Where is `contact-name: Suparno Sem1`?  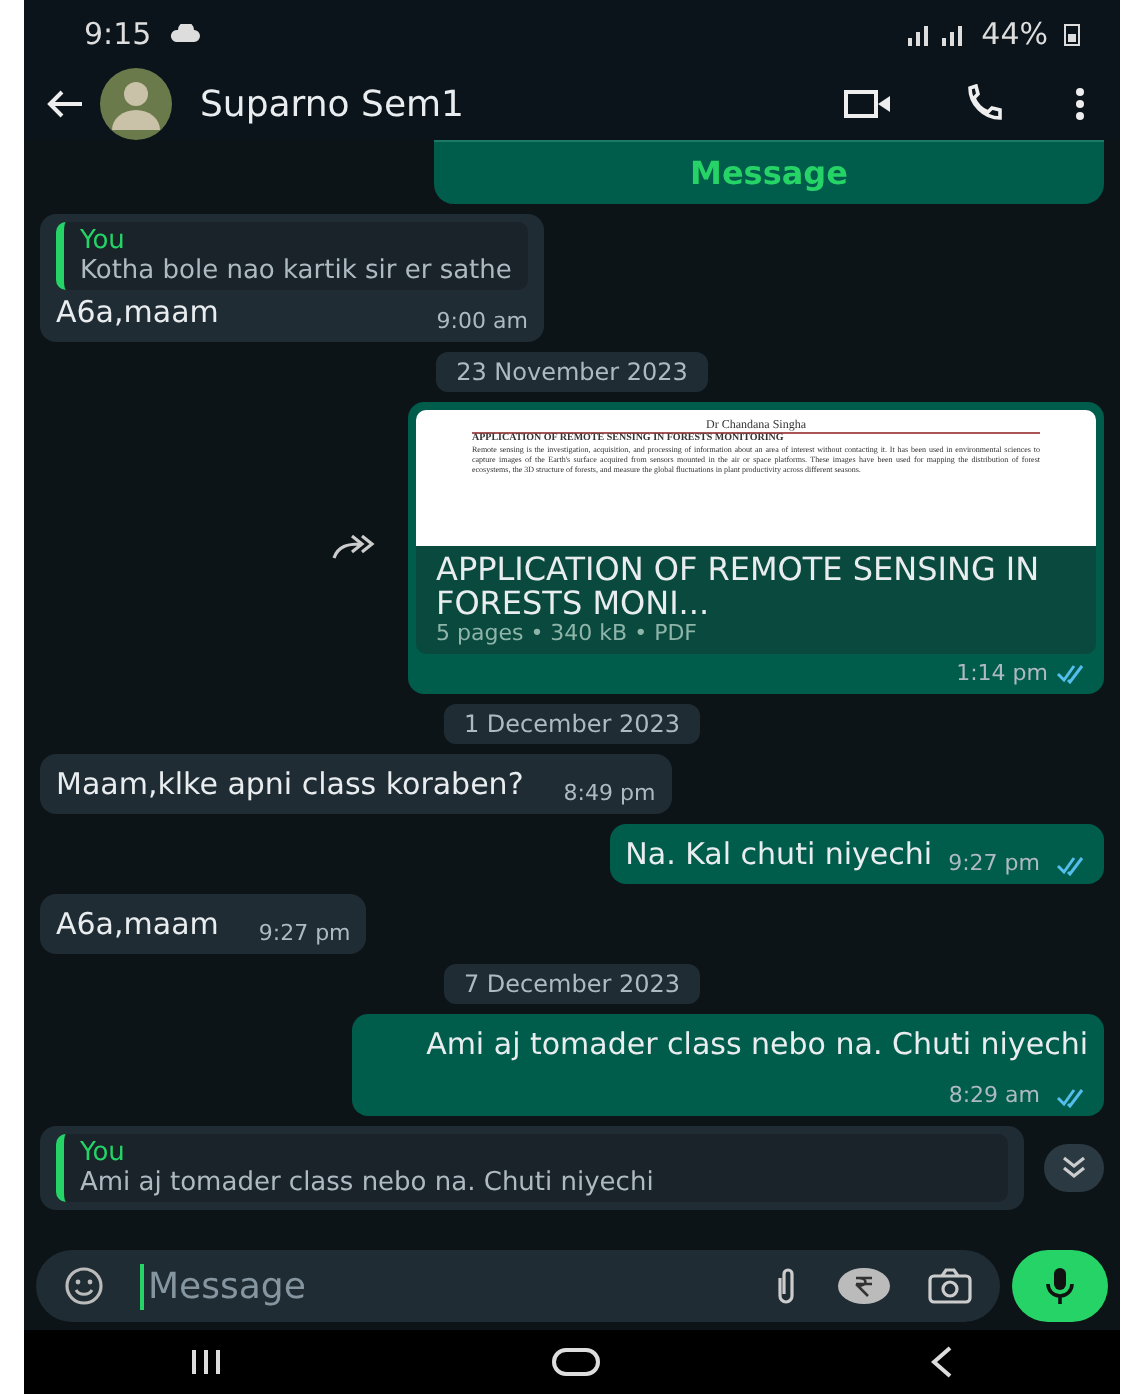 contact-name: Suparno Sem1 is located at coordinates (332, 104).